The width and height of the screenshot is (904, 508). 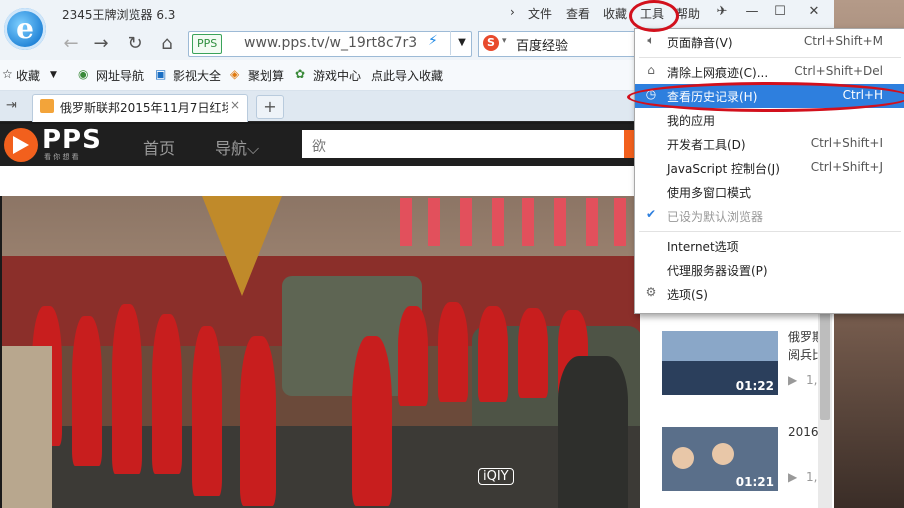 What do you see at coordinates (25, 29) in the screenshot?
I see `browser-logo-icon: e` at bounding box center [25, 29].